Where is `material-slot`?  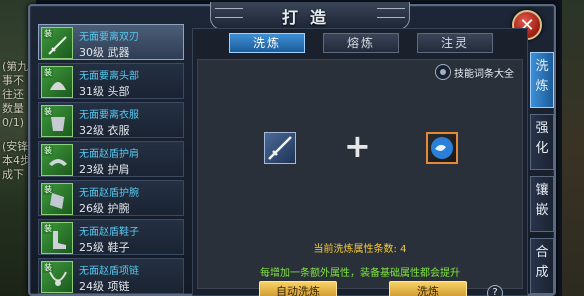 material-slot is located at coordinates (442, 148).